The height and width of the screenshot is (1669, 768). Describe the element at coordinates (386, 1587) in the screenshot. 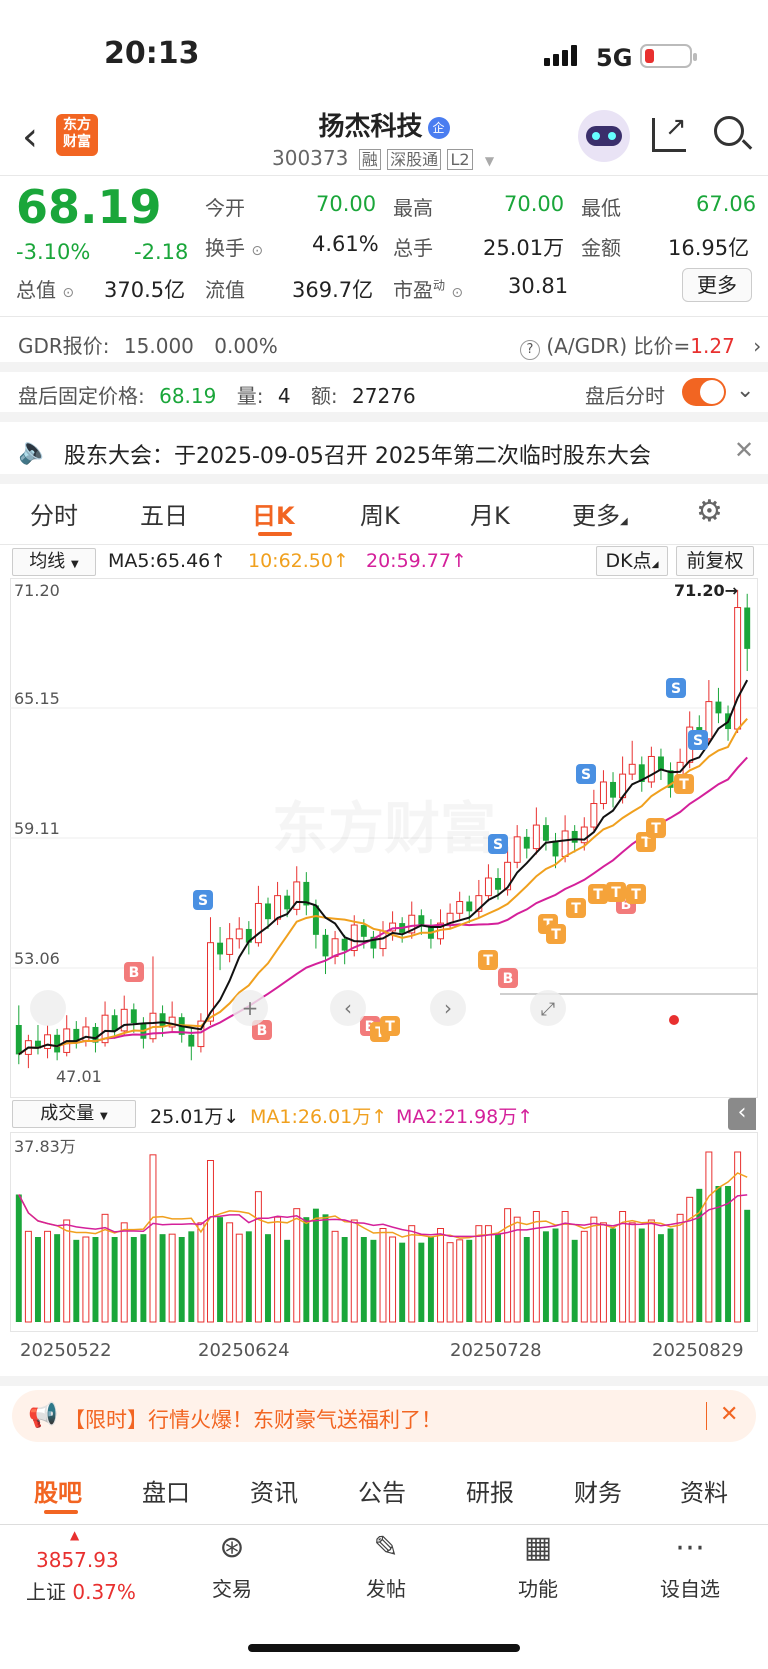

I see `post-label: 发帖` at that location.